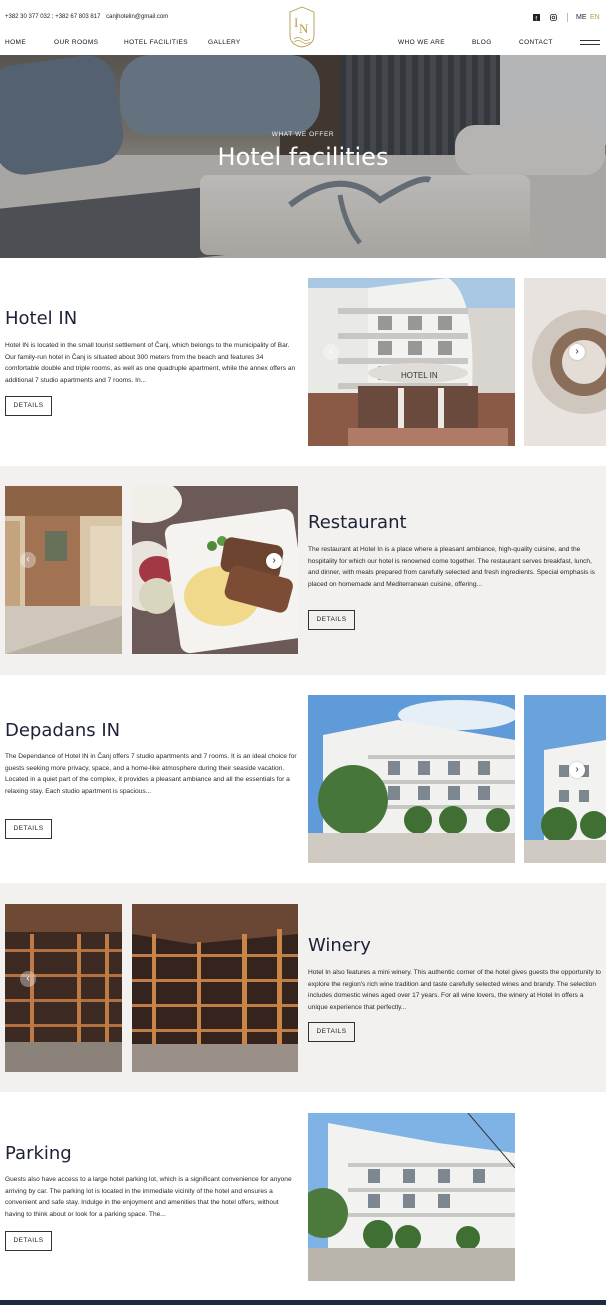 The image size is (606, 1305). Describe the element at coordinates (76, 42) in the screenshot. I see `nav-our-rooms: OUR ROOMS` at that location.